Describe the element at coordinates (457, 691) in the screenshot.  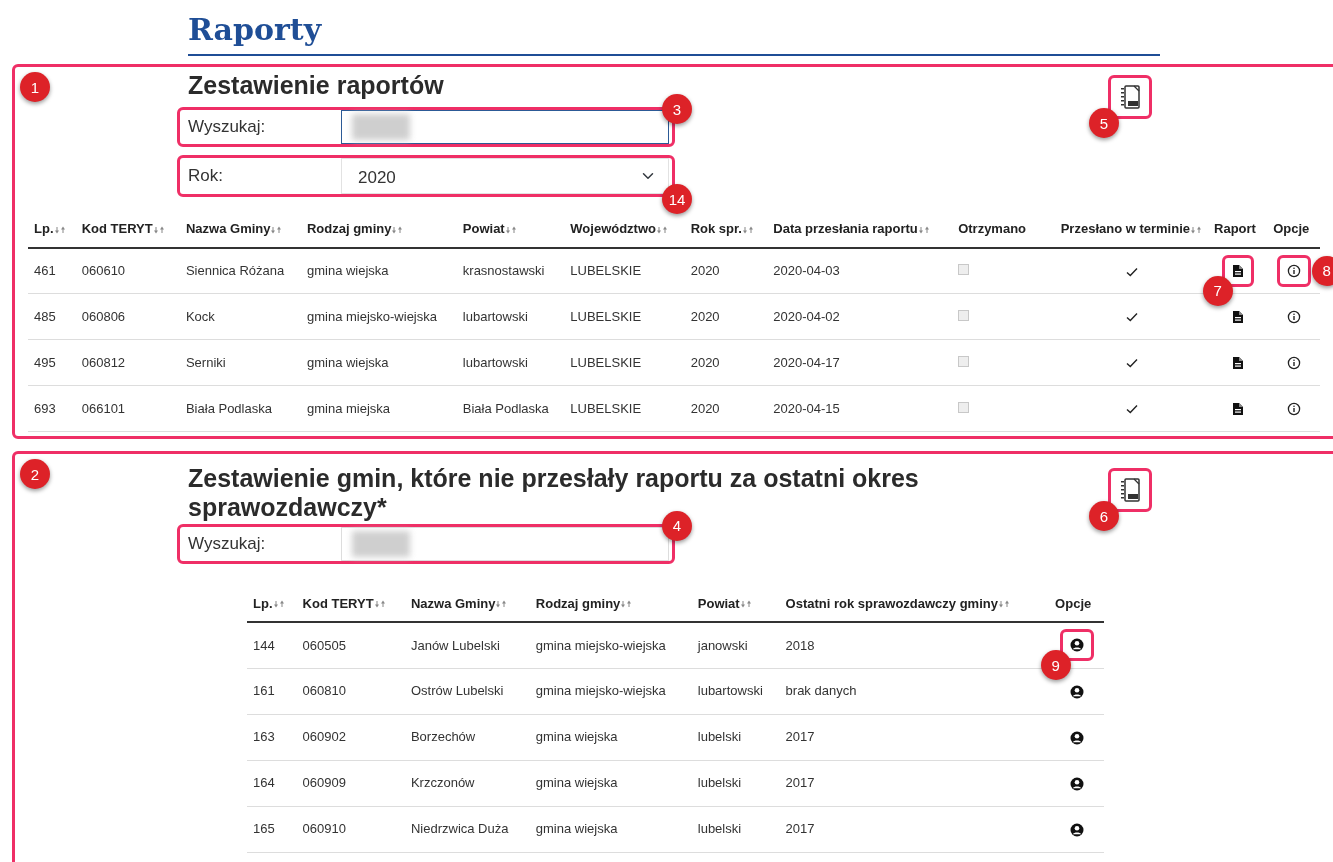
I see `table-cell: Ostrów Lubelski` at that location.